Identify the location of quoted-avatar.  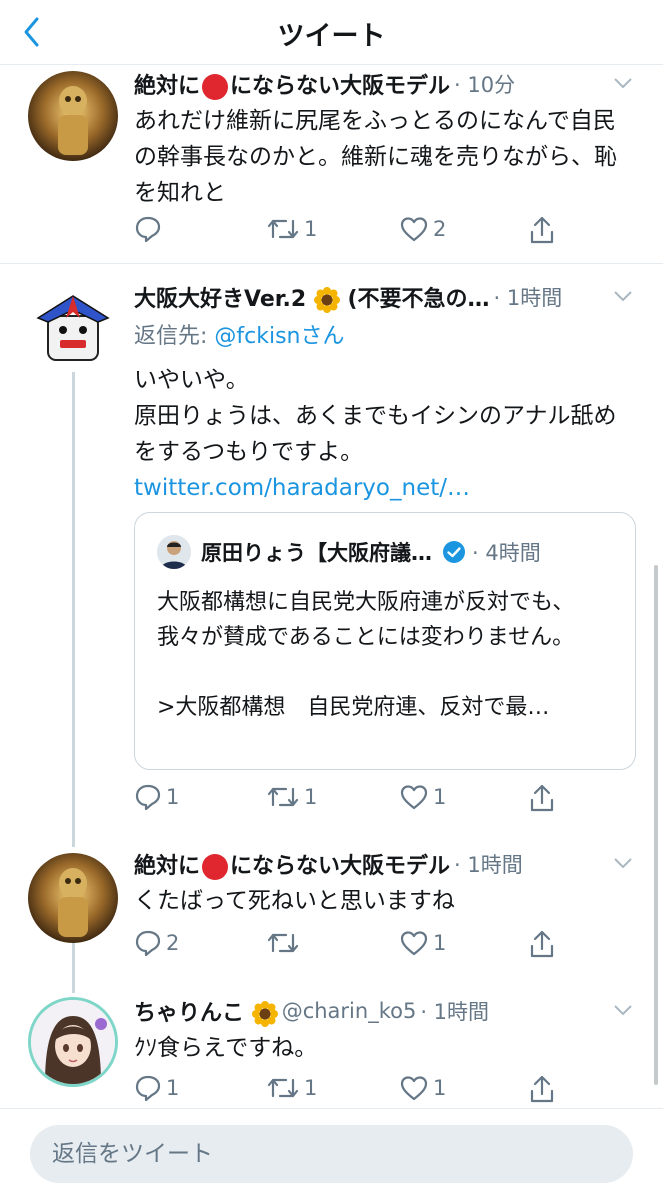
(174, 552).